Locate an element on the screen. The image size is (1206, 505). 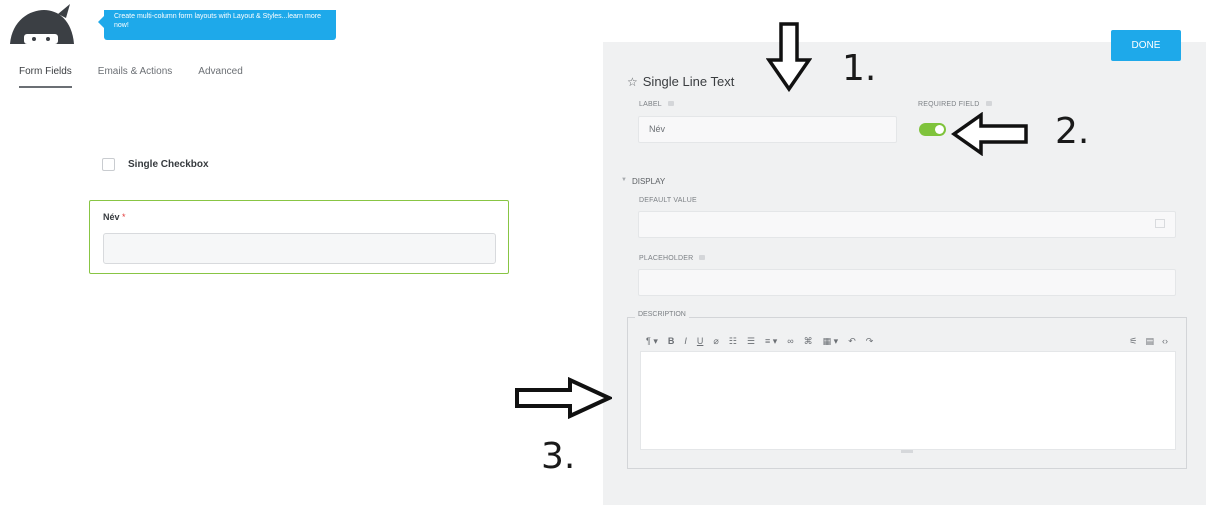
resize-grip is located at coordinates (907, 451).